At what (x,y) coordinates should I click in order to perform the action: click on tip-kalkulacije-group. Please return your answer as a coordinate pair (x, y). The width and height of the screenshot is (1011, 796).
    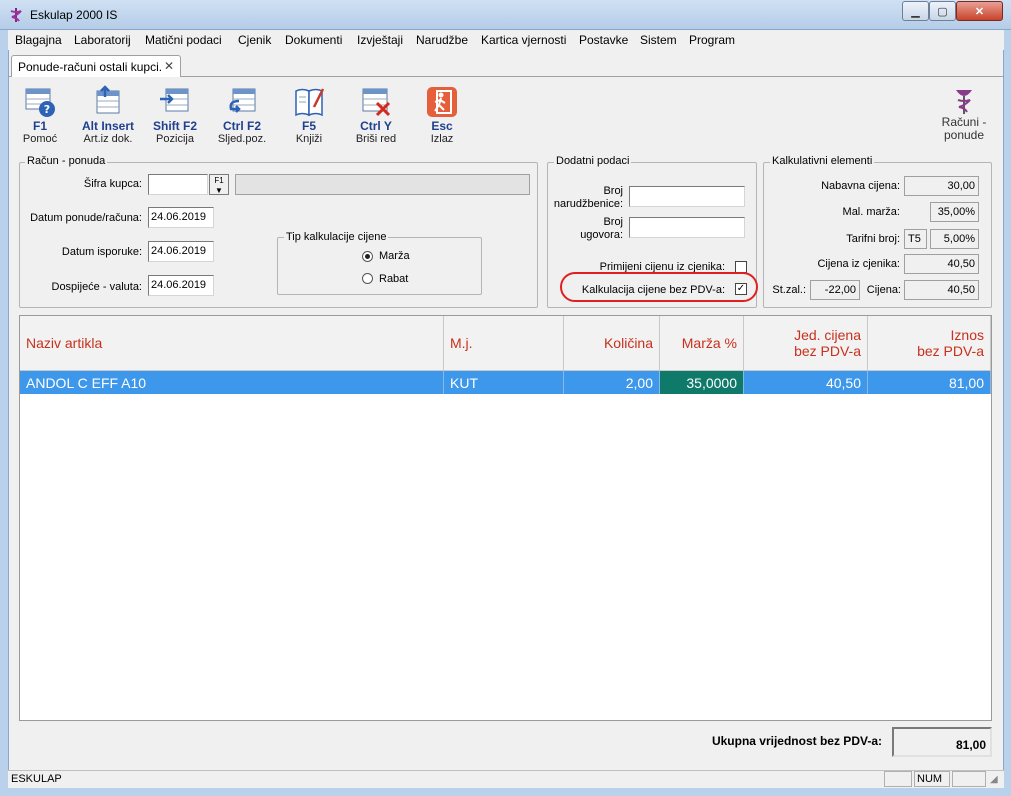
    Looking at the image, I should click on (379, 266).